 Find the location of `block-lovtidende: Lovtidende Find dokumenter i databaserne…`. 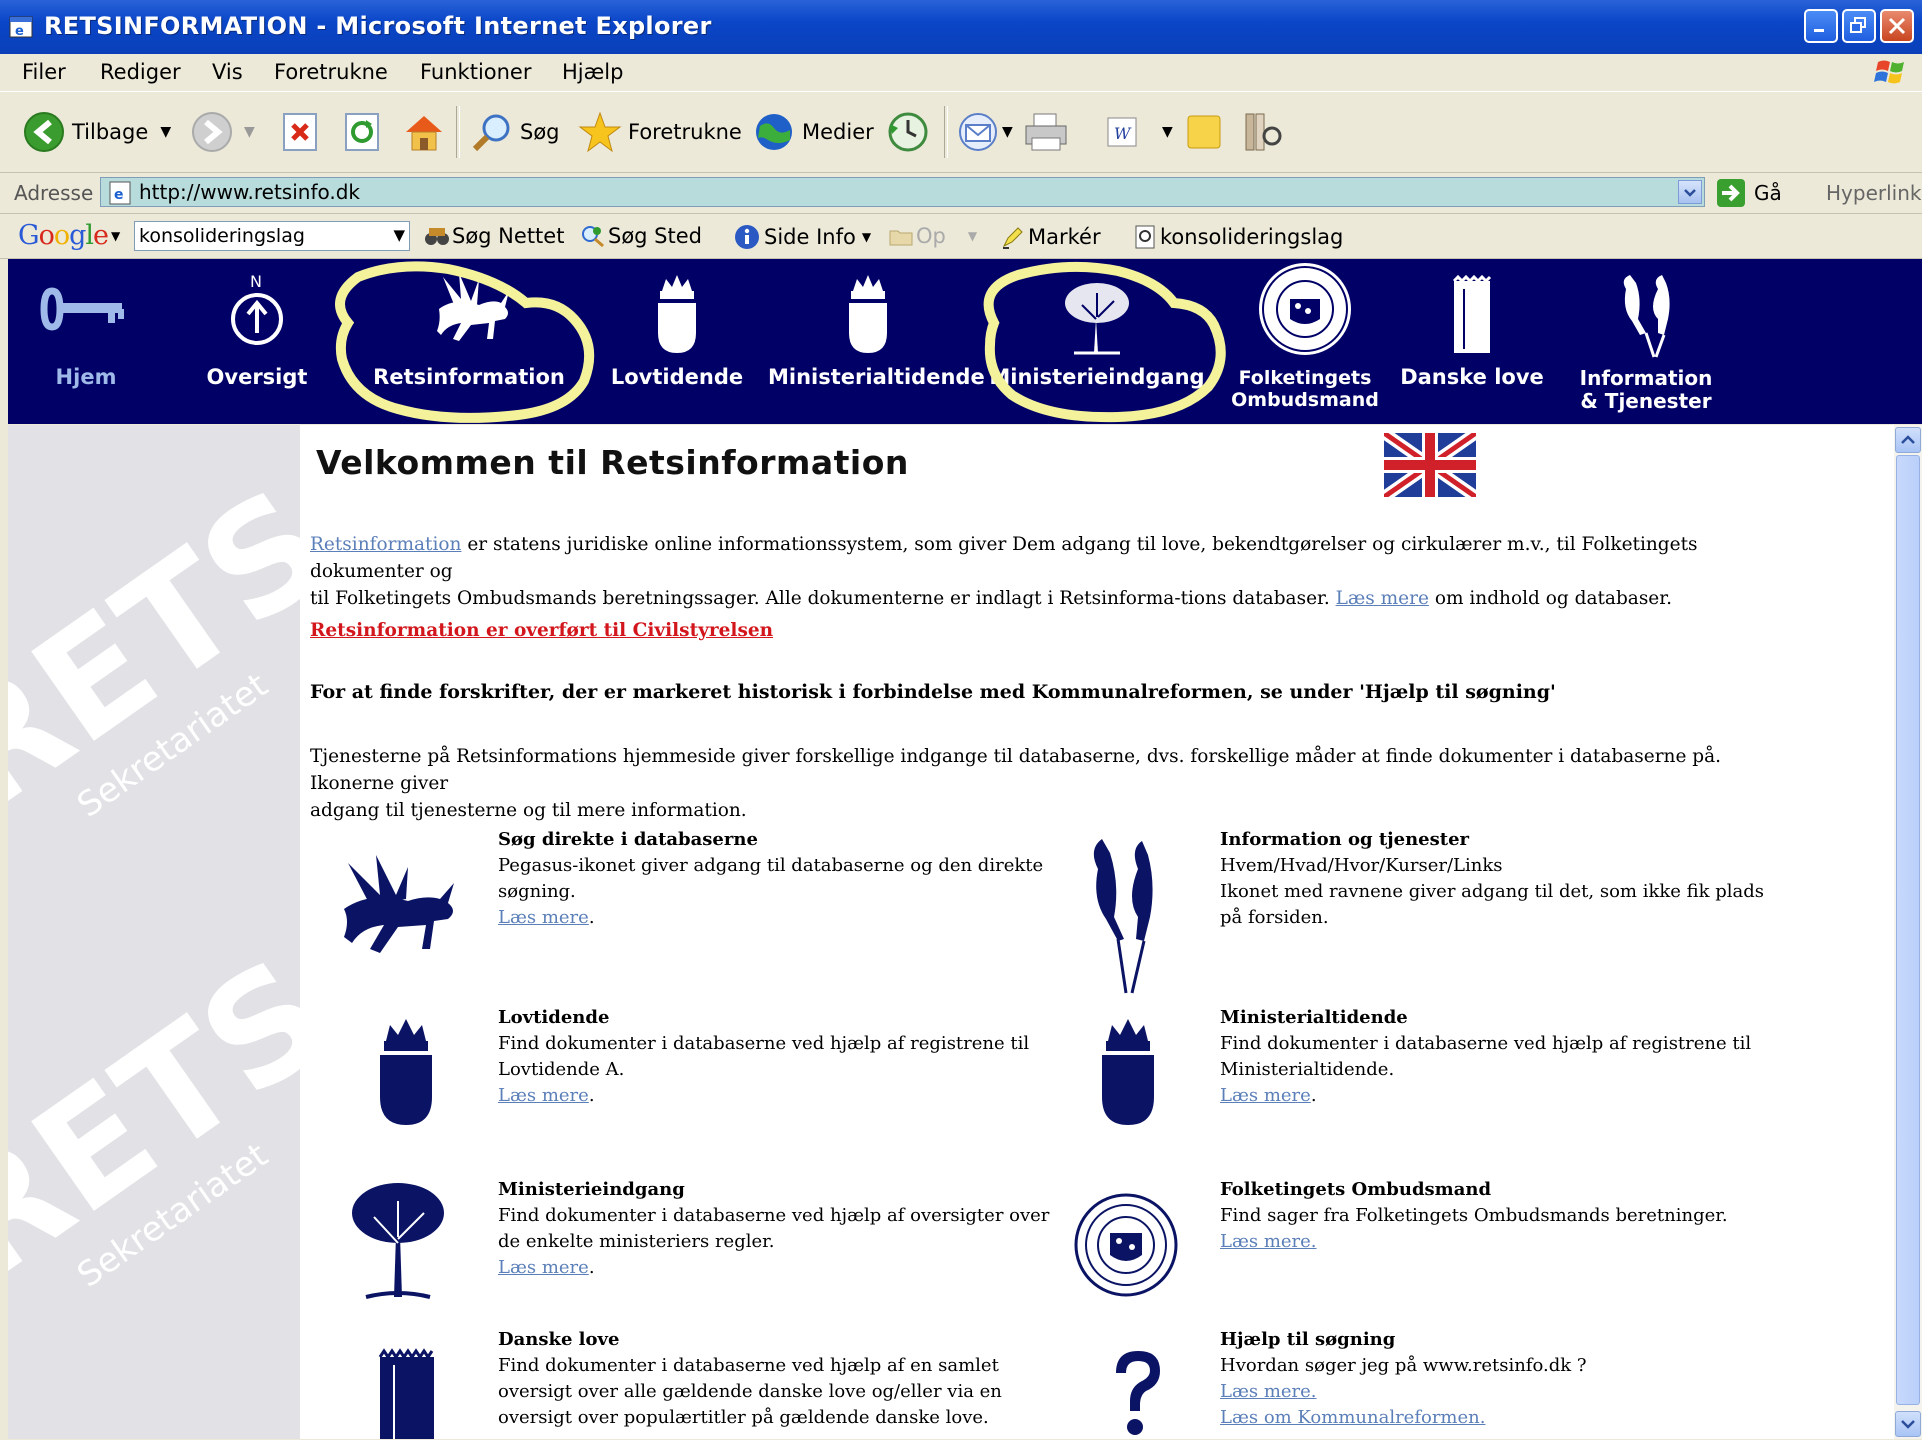

block-lovtidende: Lovtidende Find dokumenter i databaserne… is located at coordinates (764, 1056).